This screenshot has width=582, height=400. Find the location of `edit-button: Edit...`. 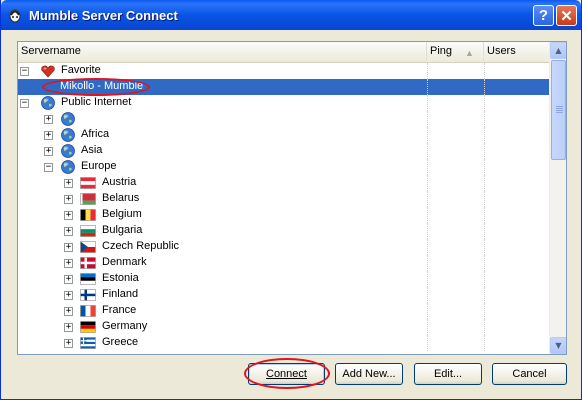

edit-button: Edit... is located at coordinates (448, 374).